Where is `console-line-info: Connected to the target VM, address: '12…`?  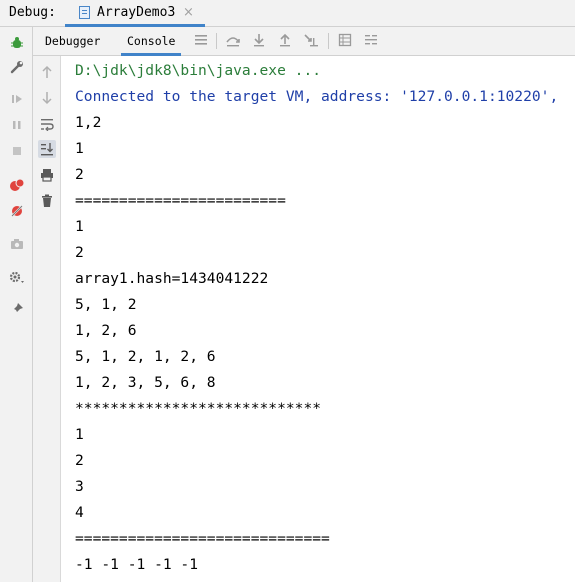 console-line-info: Connected to the target VM, address: '12… is located at coordinates (317, 96).